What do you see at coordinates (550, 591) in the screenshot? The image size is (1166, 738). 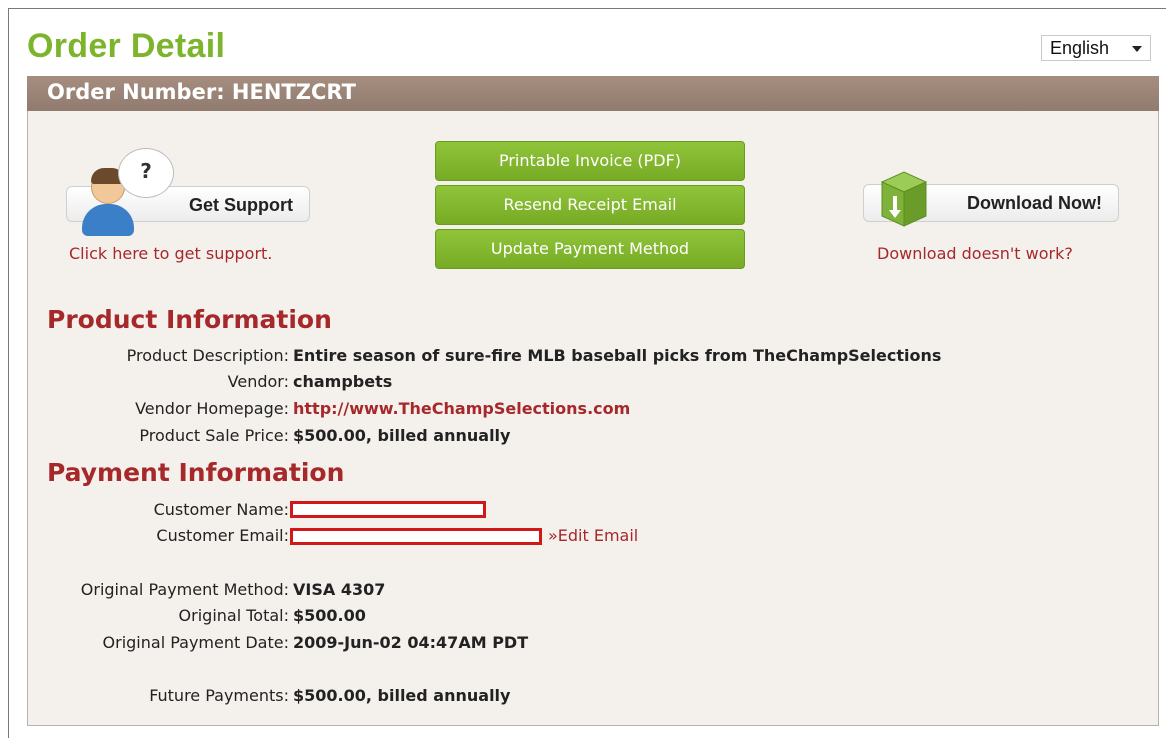 I see `payment-method-row: Original Payment Method: VISA 4307` at bounding box center [550, 591].